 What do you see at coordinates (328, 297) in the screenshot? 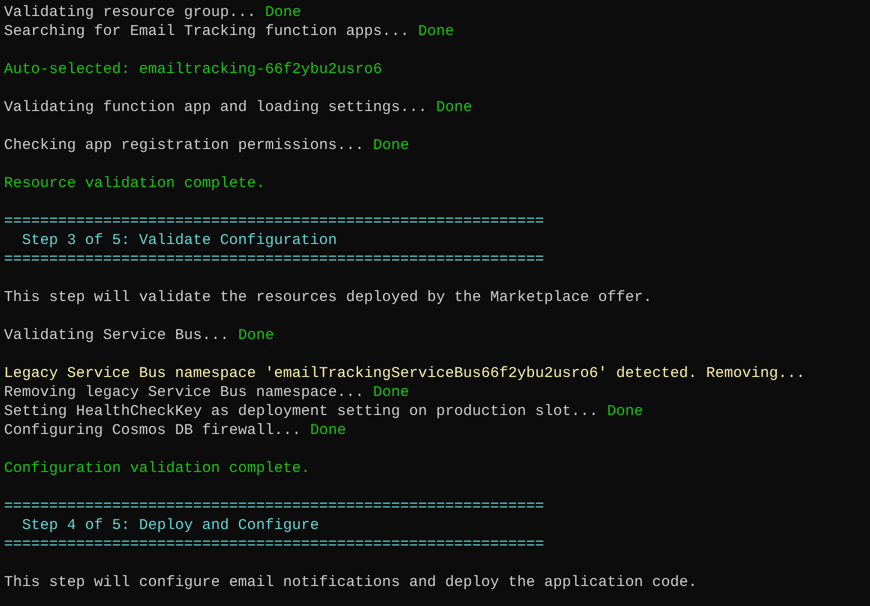
I see `info-message: This step will validate the resources deployed by the Marketplace offer.` at bounding box center [328, 297].